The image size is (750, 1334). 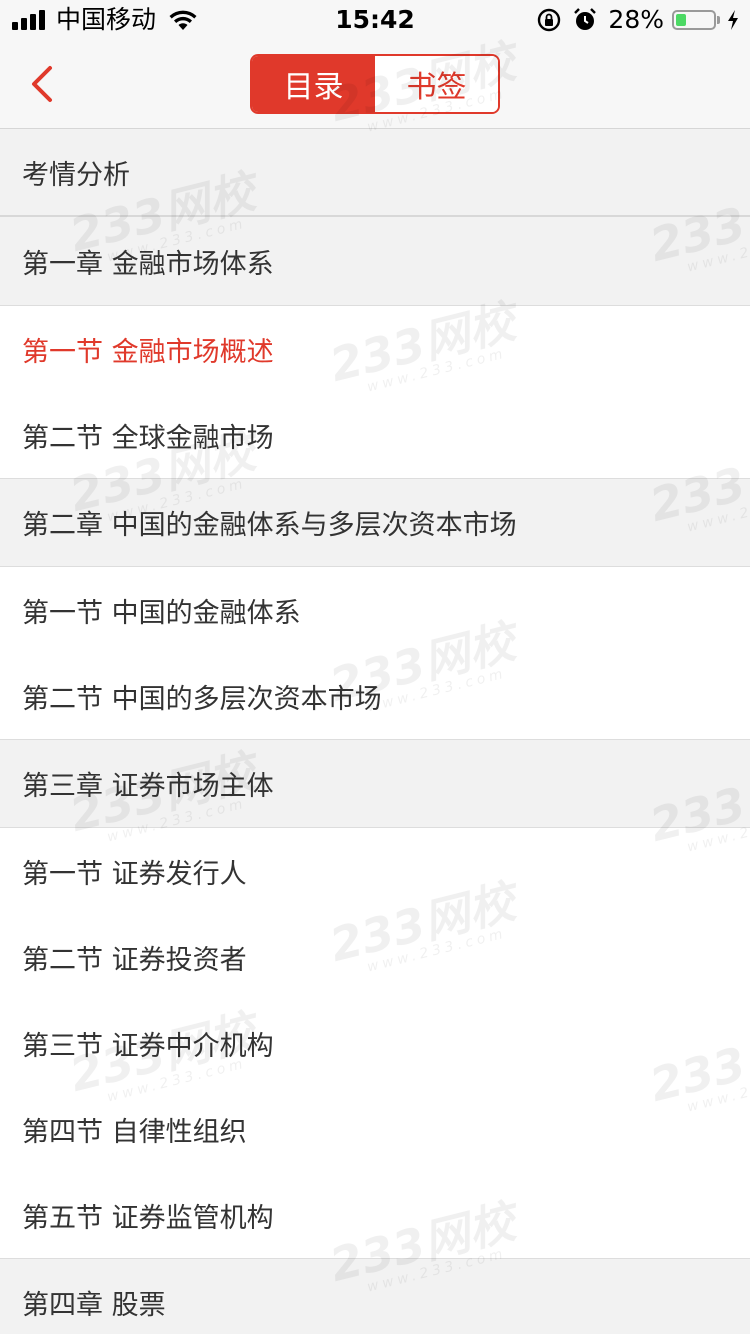 What do you see at coordinates (375, 261) in the screenshot?
I see `chapter-header: 第一章 金融市场体系` at bounding box center [375, 261].